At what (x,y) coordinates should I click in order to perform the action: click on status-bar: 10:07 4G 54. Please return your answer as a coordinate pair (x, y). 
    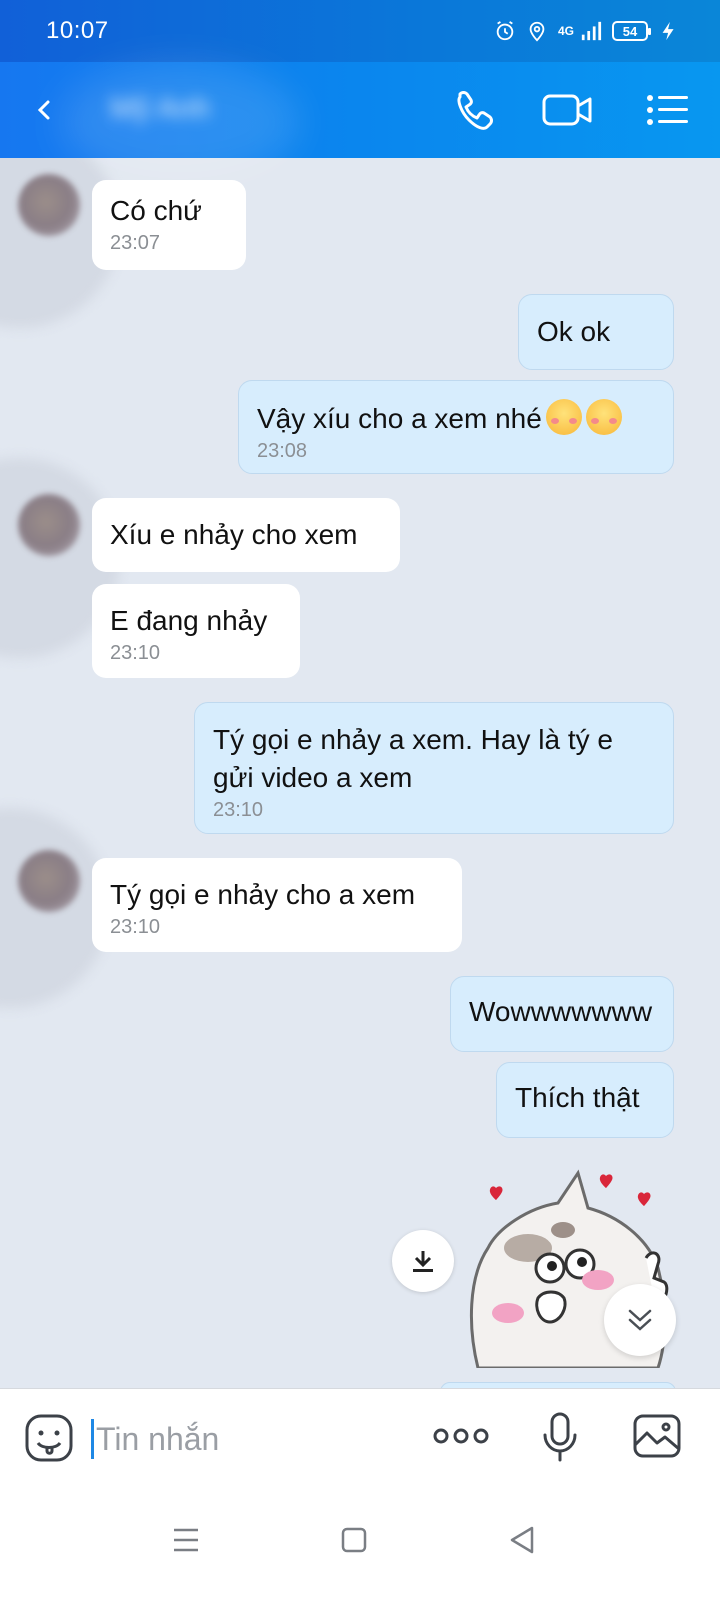
    Looking at the image, I should click on (360, 31).